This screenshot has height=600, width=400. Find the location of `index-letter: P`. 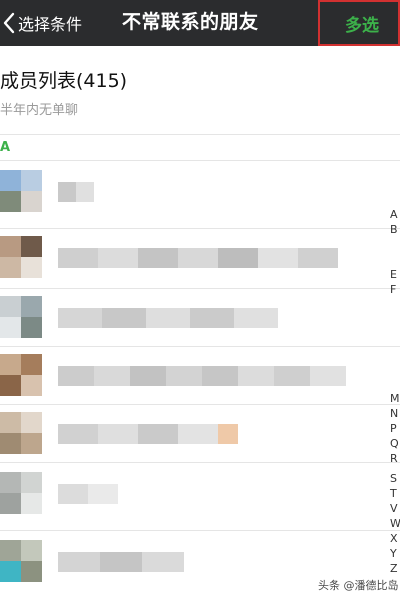

index-letter: P is located at coordinates (395, 429).